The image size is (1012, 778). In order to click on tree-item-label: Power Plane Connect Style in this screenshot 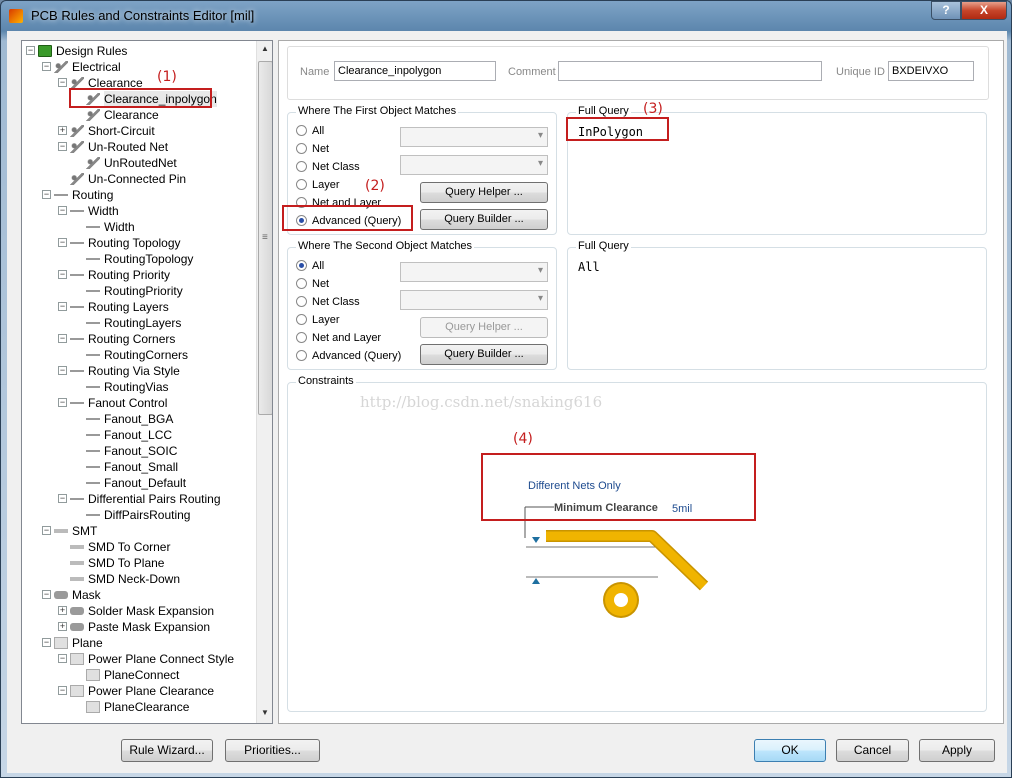, I will do `click(161, 659)`.